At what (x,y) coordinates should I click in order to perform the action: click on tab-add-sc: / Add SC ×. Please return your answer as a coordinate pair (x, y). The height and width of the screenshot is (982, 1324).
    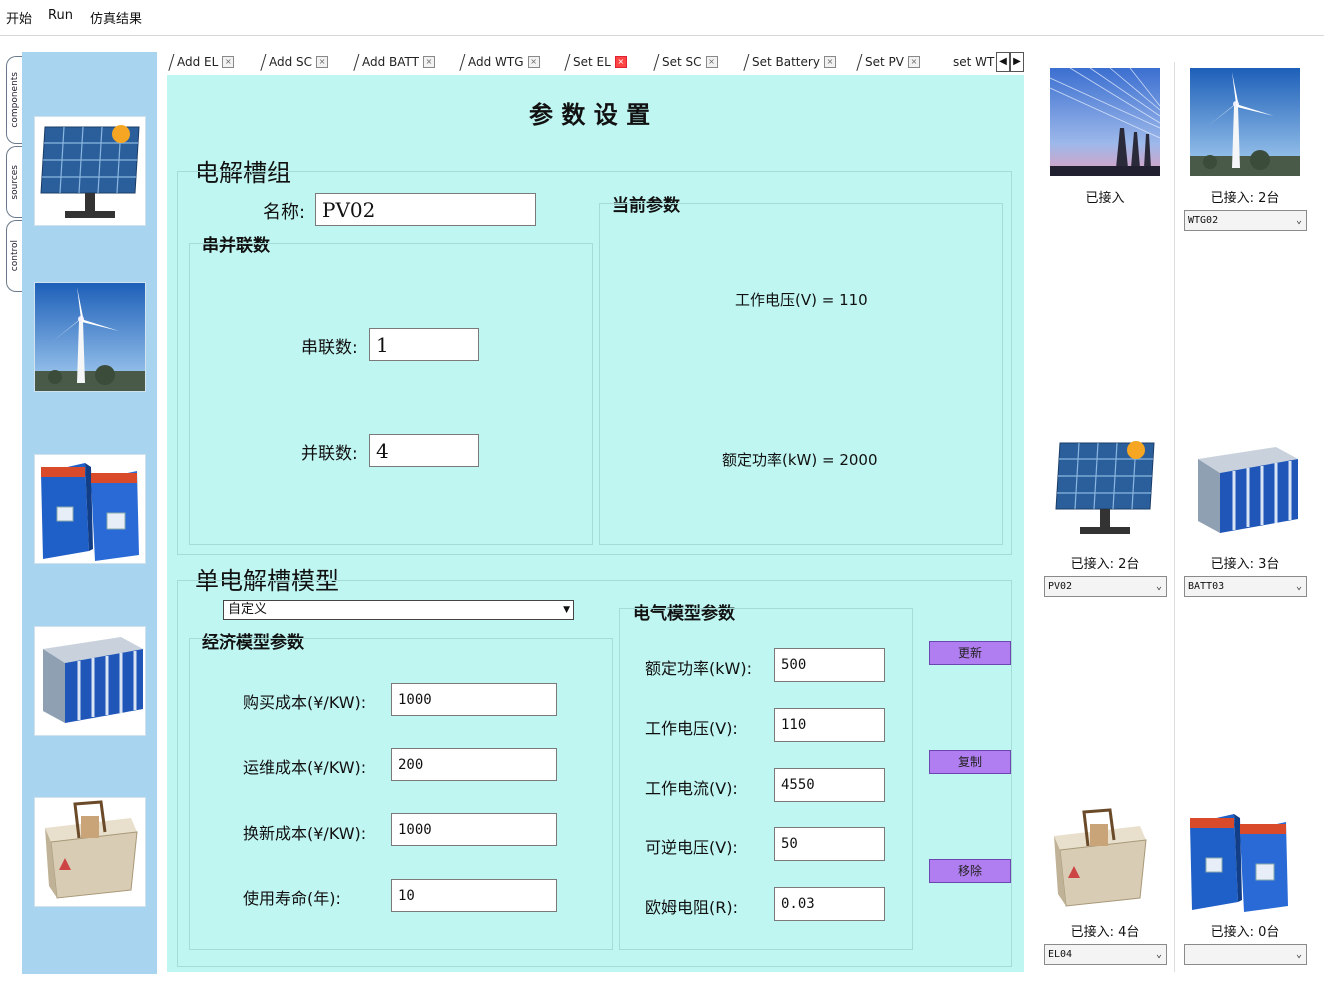
    Looking at the image, I should click on (294, 62).